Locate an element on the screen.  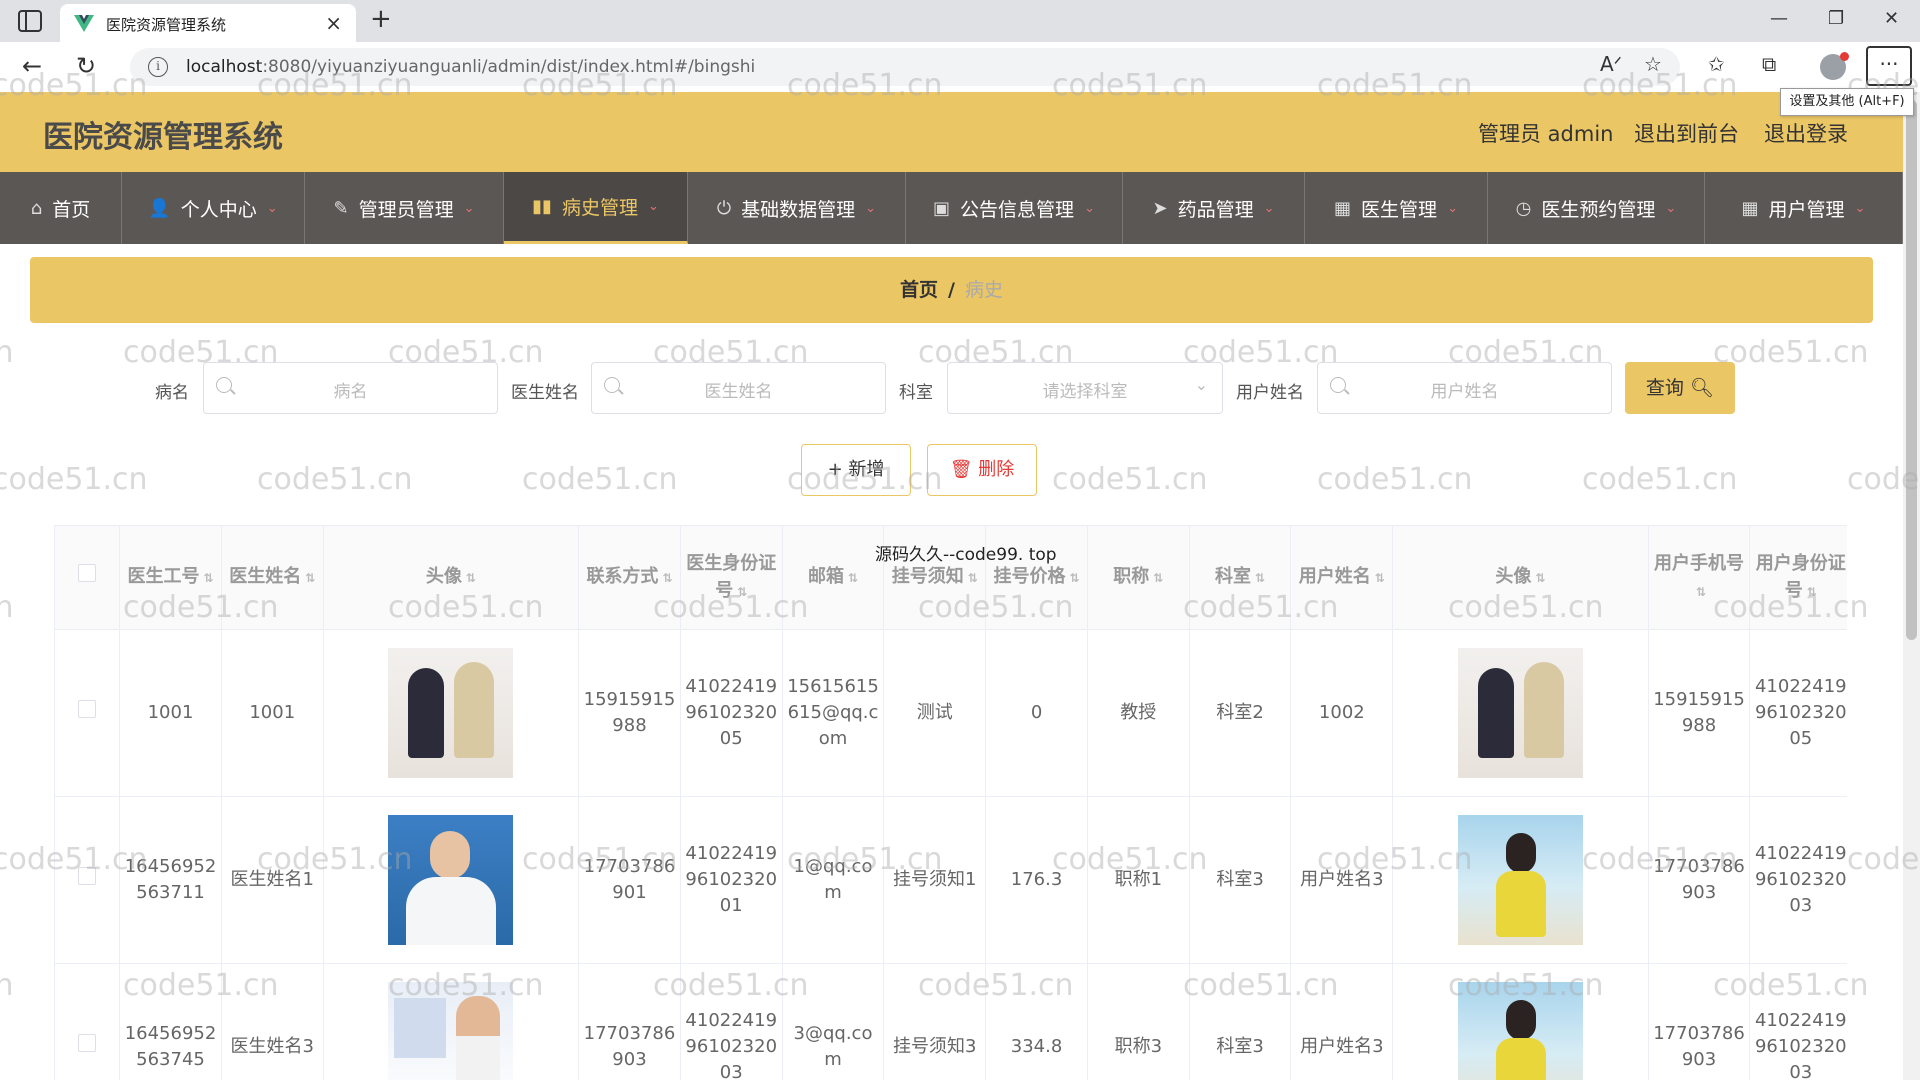
query-button: 查询 🔍︎ is located at coordinates (1680, 388).